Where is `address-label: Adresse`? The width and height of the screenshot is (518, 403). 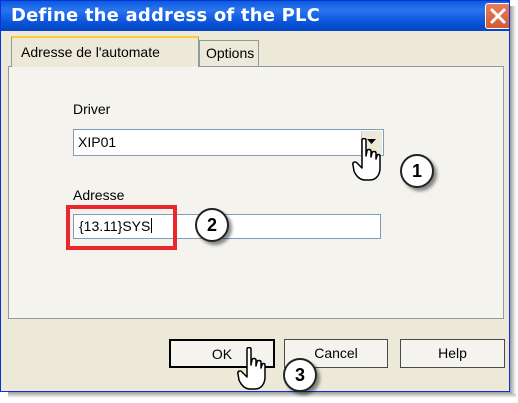
address-label: Adresse is located at coordinates (99, 195).